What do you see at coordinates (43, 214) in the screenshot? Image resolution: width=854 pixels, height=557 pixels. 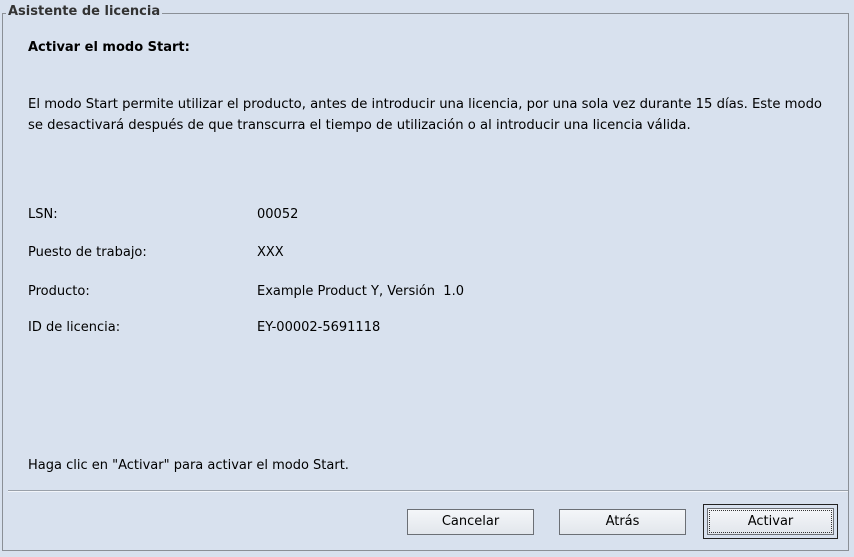 I see `lsn-label: LSN:` at bounding box center [43, 214].